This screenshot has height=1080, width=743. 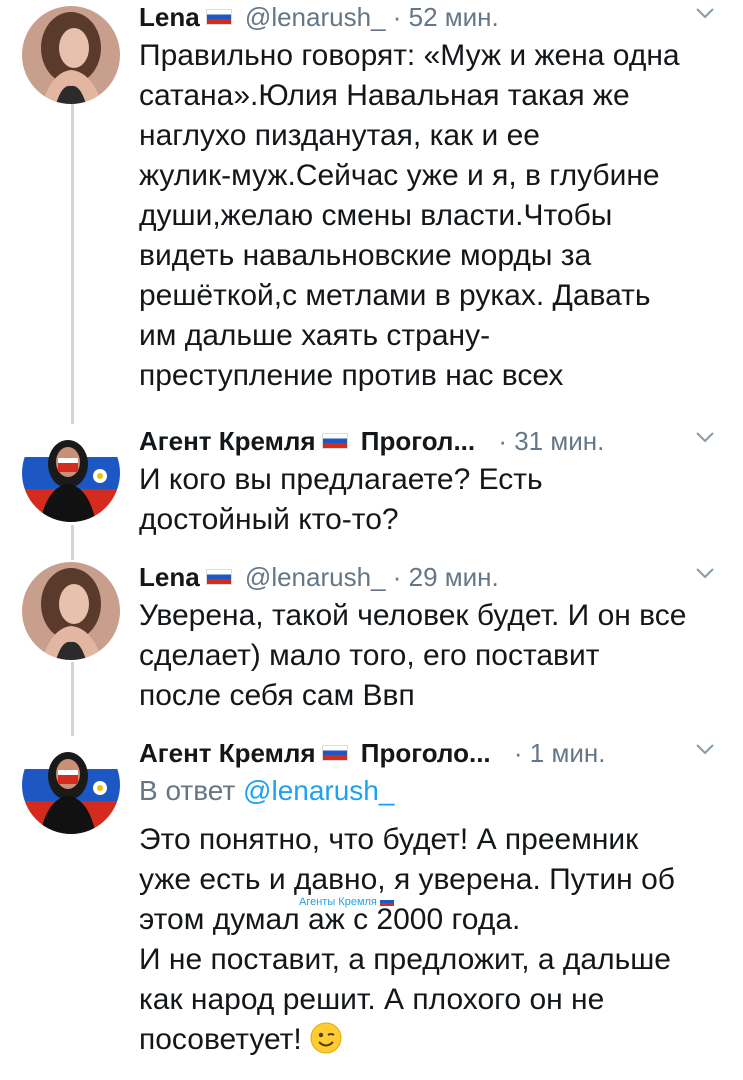 I want to click on timestamp: · 29 мин., so click(x=446, y=577).